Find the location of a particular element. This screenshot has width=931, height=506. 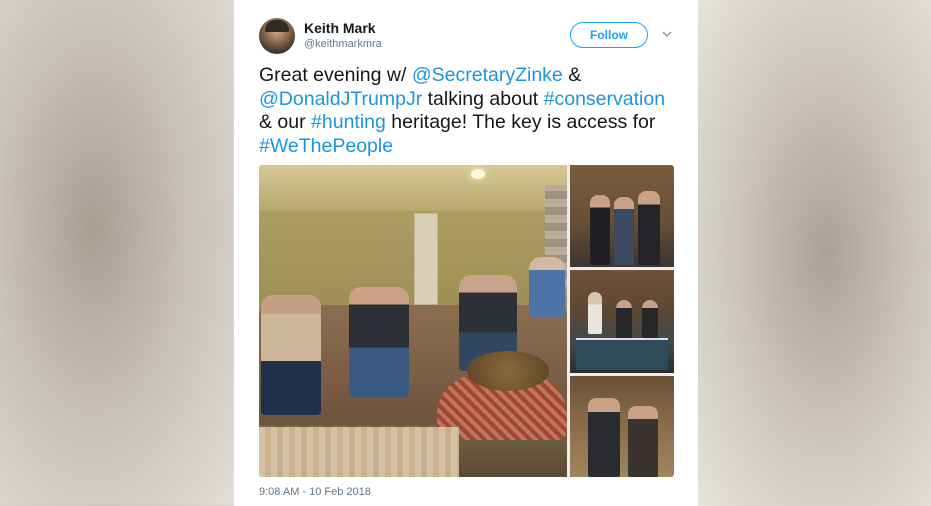

text-segment: Great evening w/ is located at coordinates (335, 75).